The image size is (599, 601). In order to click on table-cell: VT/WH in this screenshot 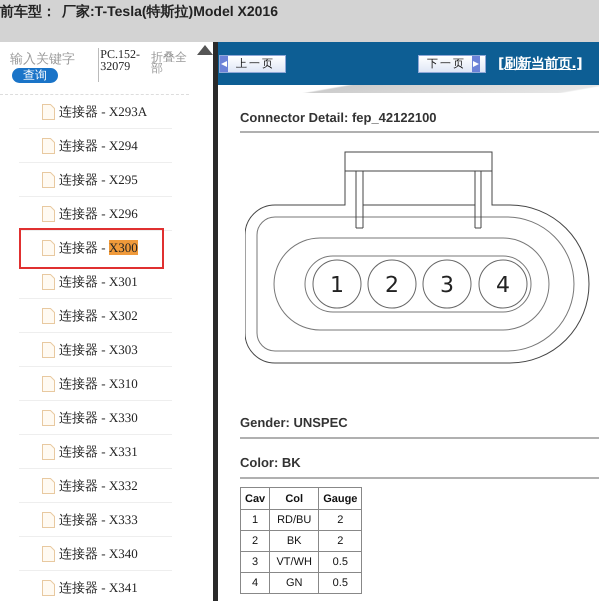, I will do `click(294, 562)`.